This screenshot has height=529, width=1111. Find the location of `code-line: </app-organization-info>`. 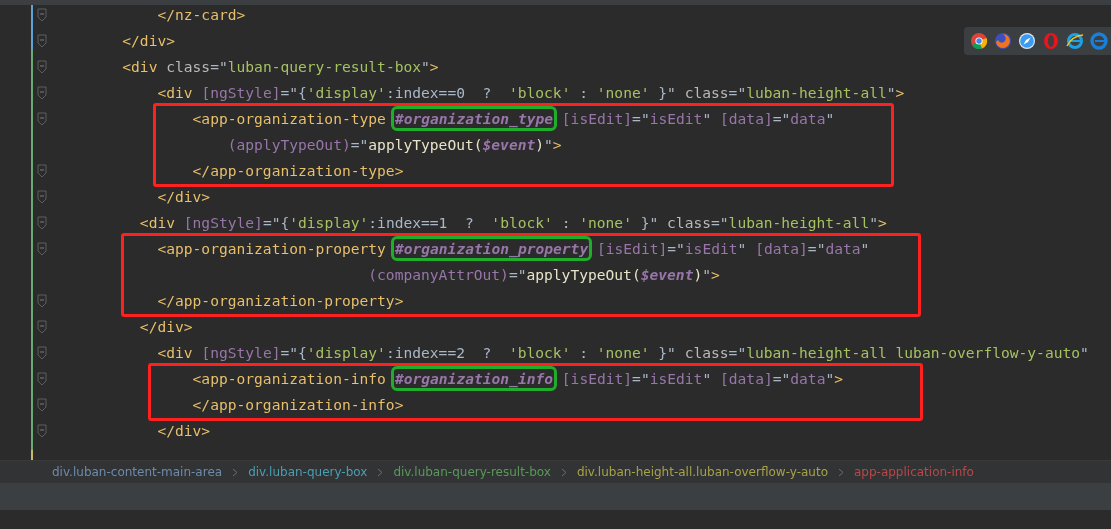

code-line: </app-organization-info> is located at coordinates (297, 405).